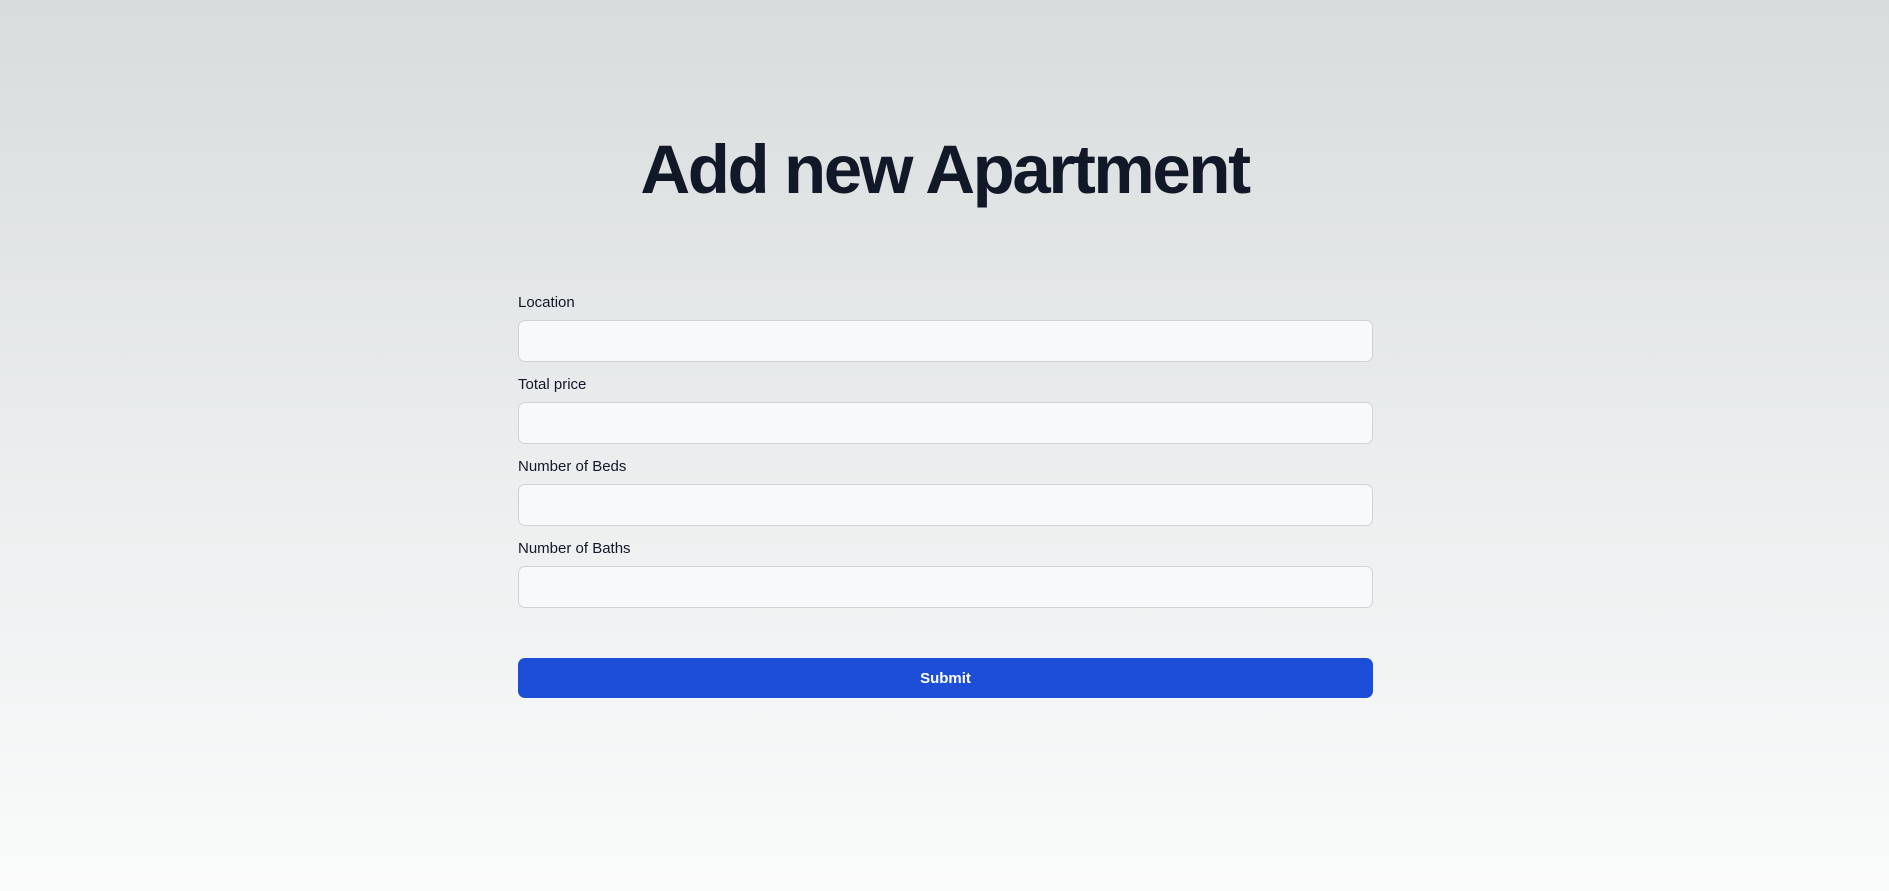 Image resolution: width=1889 pixels, height=891 pixels. I want to click on location-label: Location, so click(546, 302).